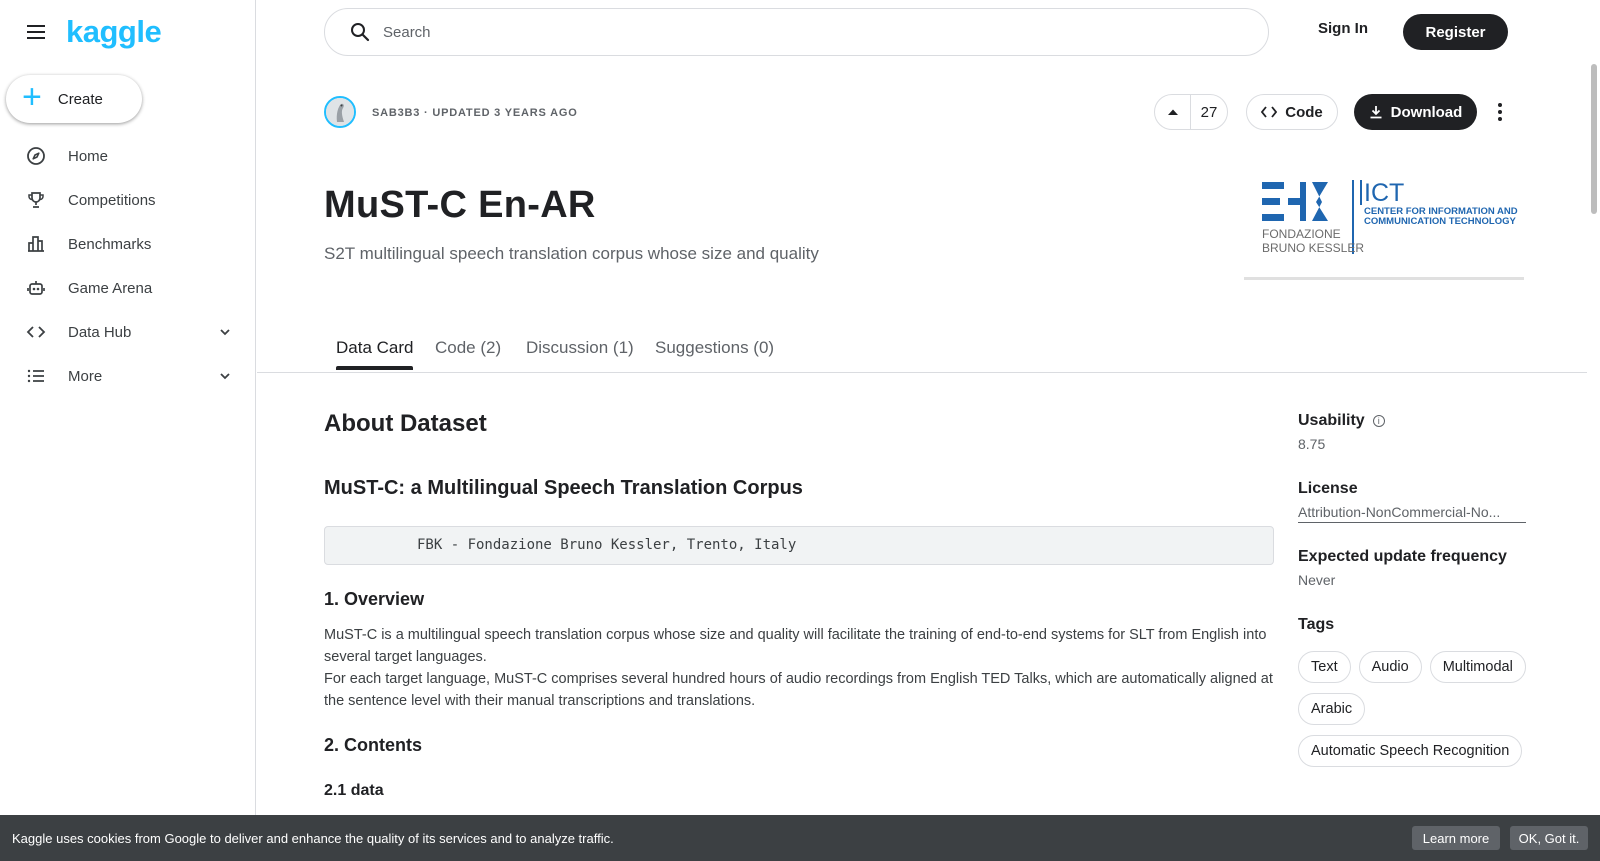 The height and width of the screenshot is (861, 1600). Describe the element at coordinates (110, 288) in the screenshot. I see `sidebar-item-label: Game Arena` at that location.